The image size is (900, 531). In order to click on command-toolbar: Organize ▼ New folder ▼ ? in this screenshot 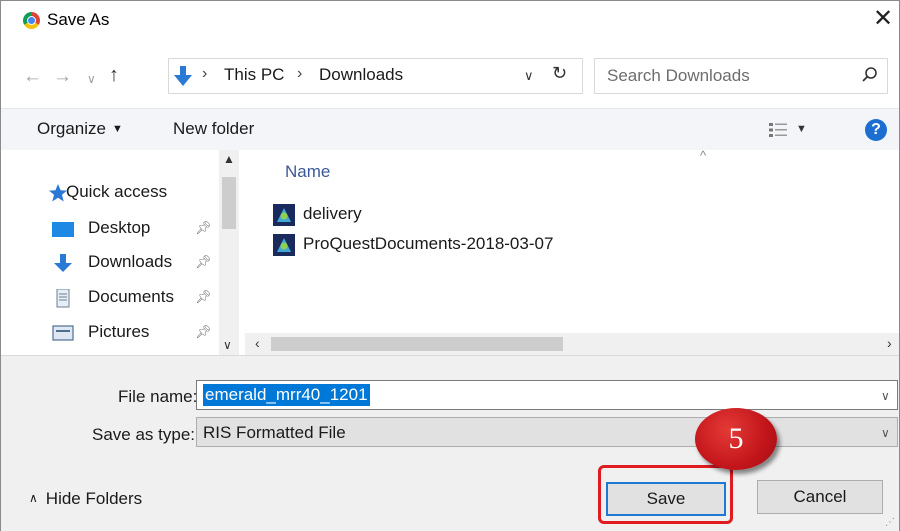, I will do `click(450, 129)`.